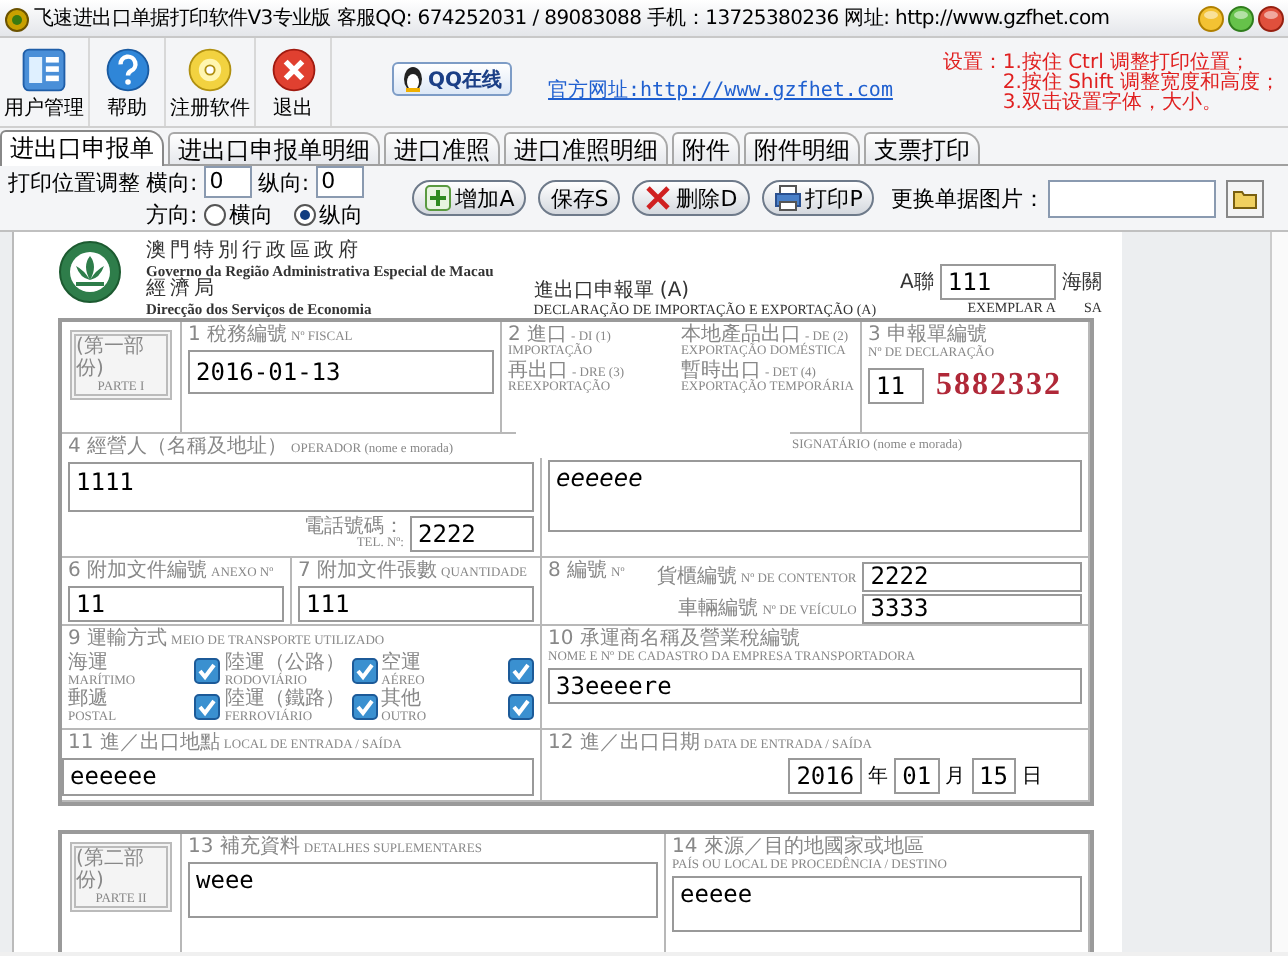 This screenshot has width=1288, height=956. What do you see at coordinates (111, 870) in the screenshot?
I see `part-label: (第二部份)` at bounding box center [111, 870].